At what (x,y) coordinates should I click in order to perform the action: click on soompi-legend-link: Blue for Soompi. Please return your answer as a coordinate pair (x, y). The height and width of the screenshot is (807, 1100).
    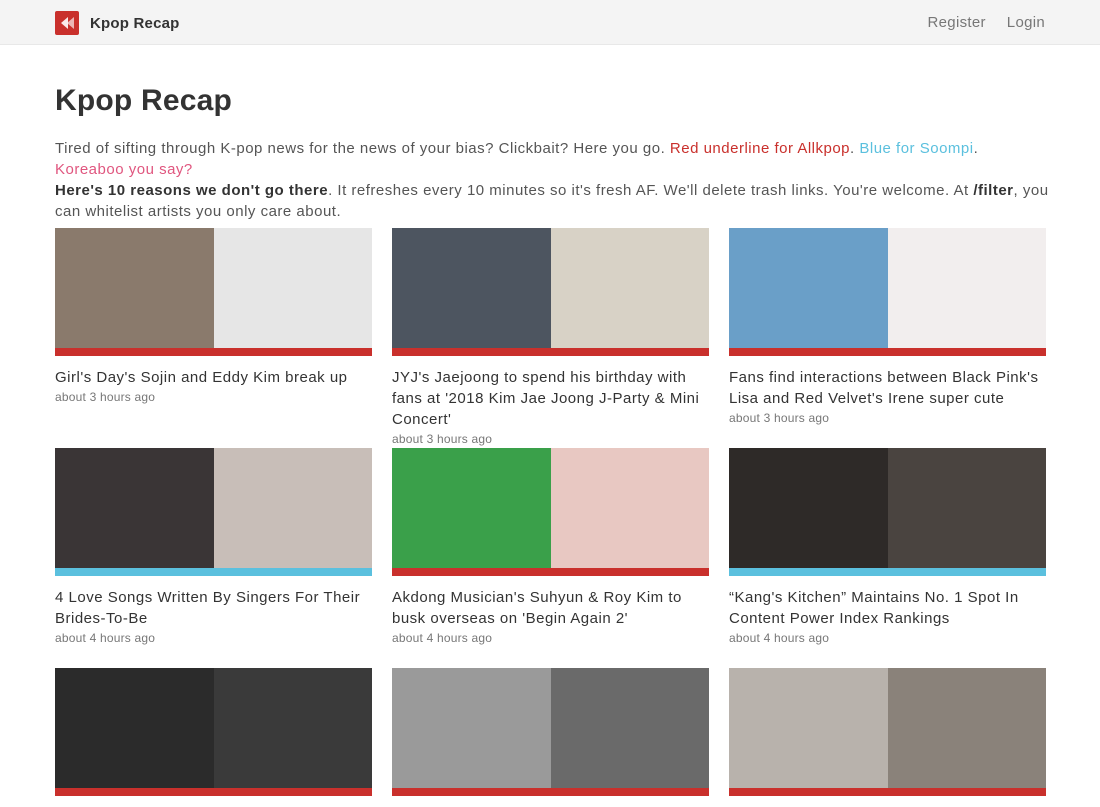
    Looking at the image, I should click on (916, 148).